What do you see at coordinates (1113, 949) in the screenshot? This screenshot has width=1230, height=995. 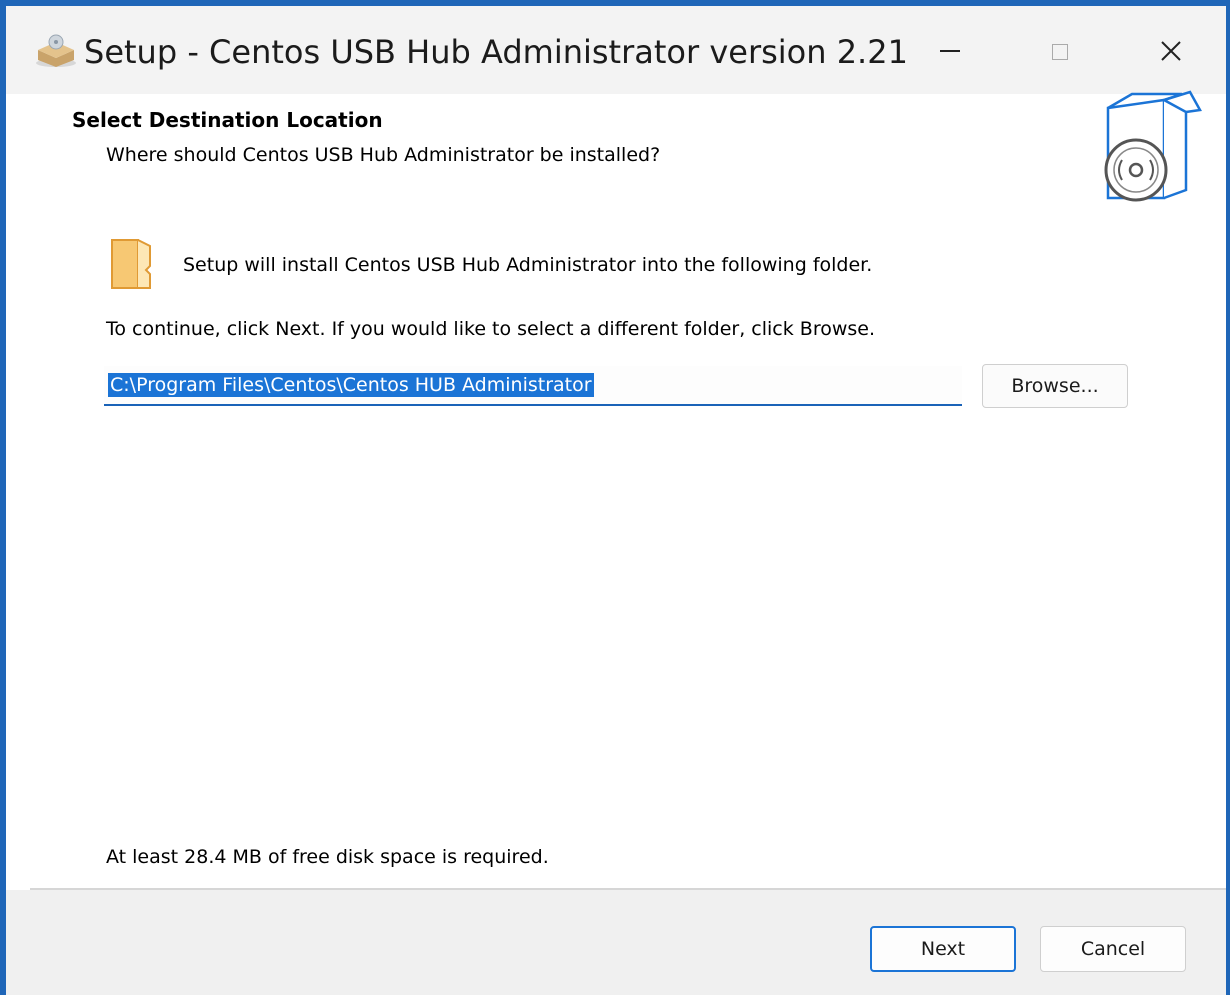 I see `cancel-button: Cancel` at bounding box center [1113, 949].